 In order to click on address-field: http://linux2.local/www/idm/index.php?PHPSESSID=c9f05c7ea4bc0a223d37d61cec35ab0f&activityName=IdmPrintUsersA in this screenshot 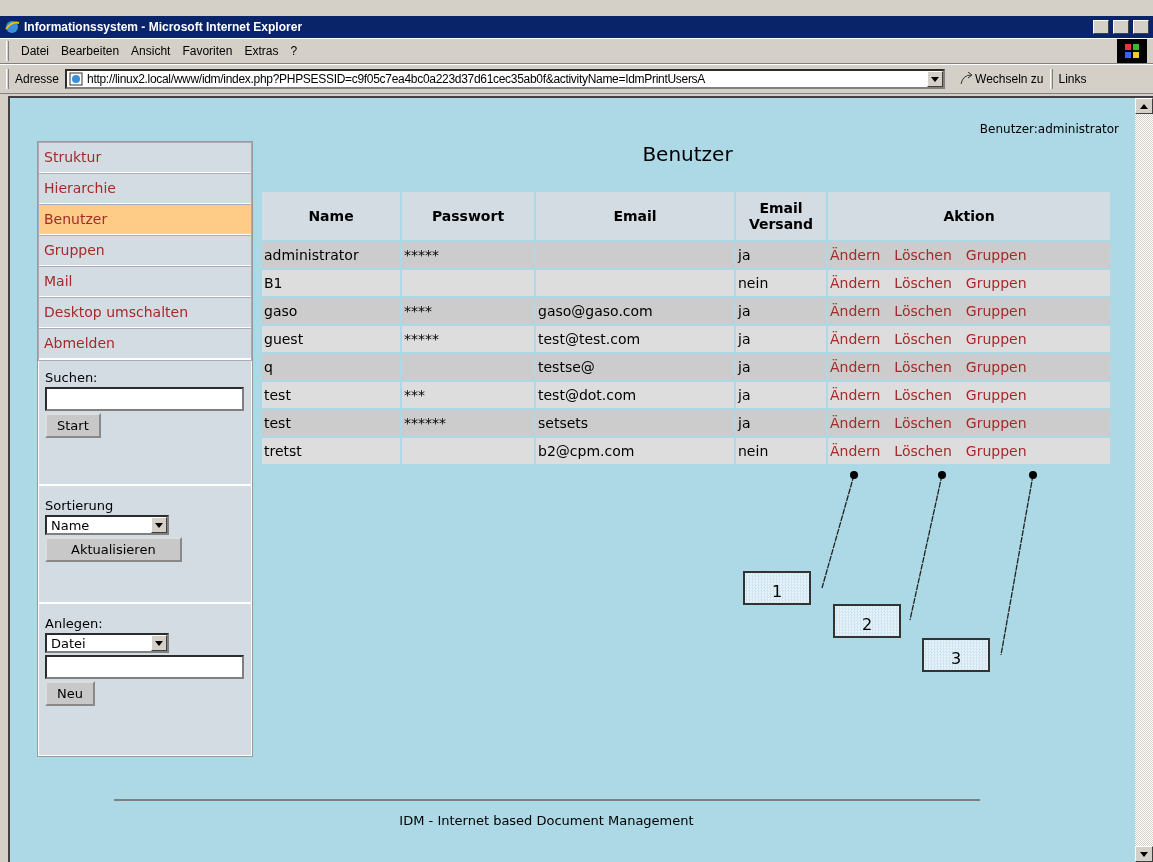, I will do `click(505, 79)`.